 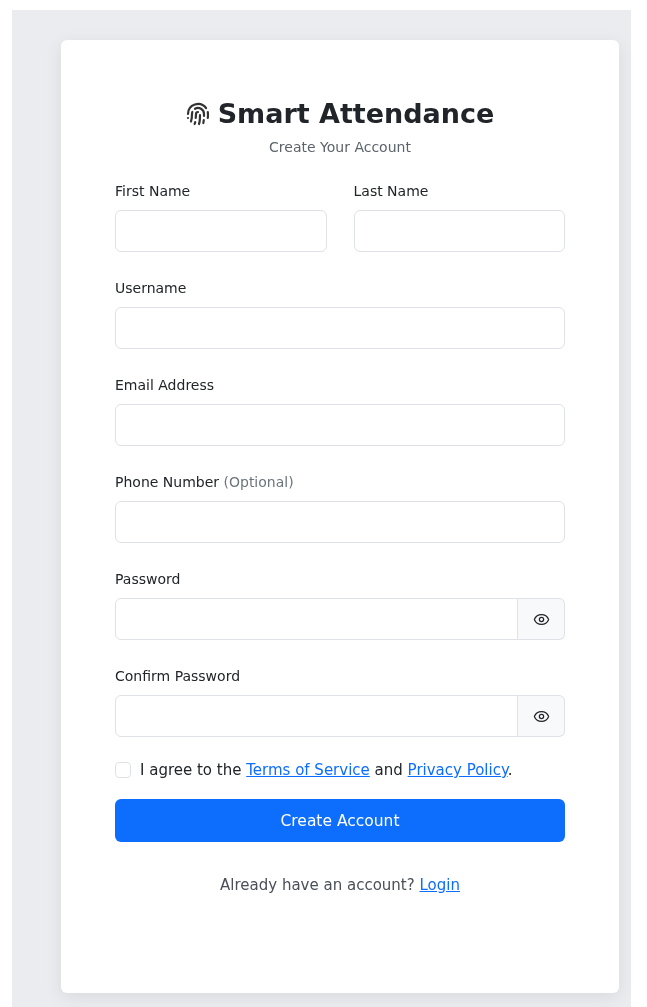 What do you see at coordinates (340, 147) in the screenshot?
I see `subtitle: Create Your Account` at bounding box center [340, 147].